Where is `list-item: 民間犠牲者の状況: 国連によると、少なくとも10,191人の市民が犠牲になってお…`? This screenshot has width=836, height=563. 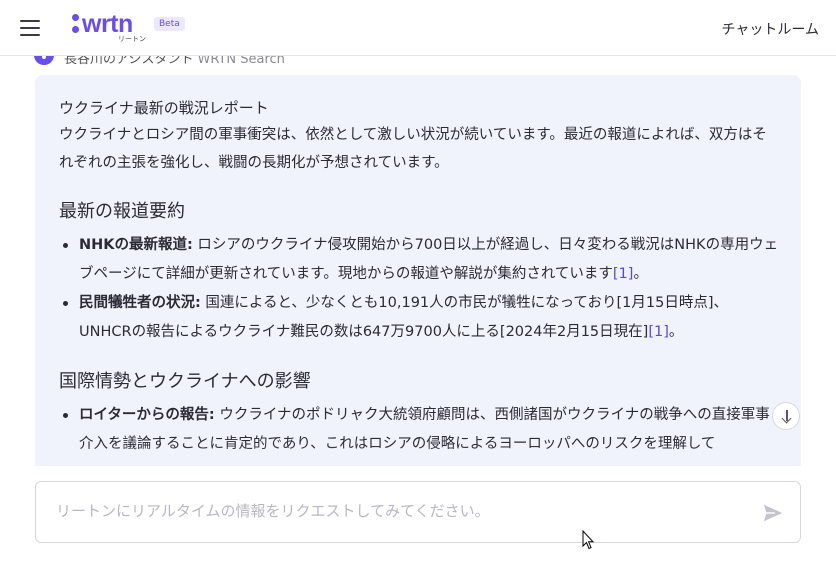 list-item: 民間犠牲者の状況: 国連によると、少なくとも10,191人の市民が犠牲になってお… is located at coordinates (419, 318).